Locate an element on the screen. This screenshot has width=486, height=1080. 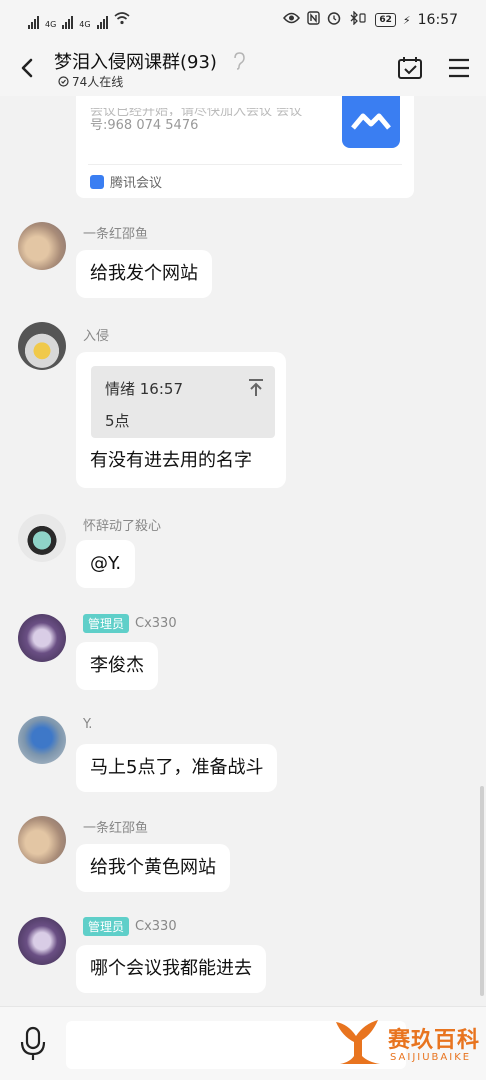
meeting-text-cut: 会议已经开始，请尽快加入会议 会议 is located at coordinates (196, 112).